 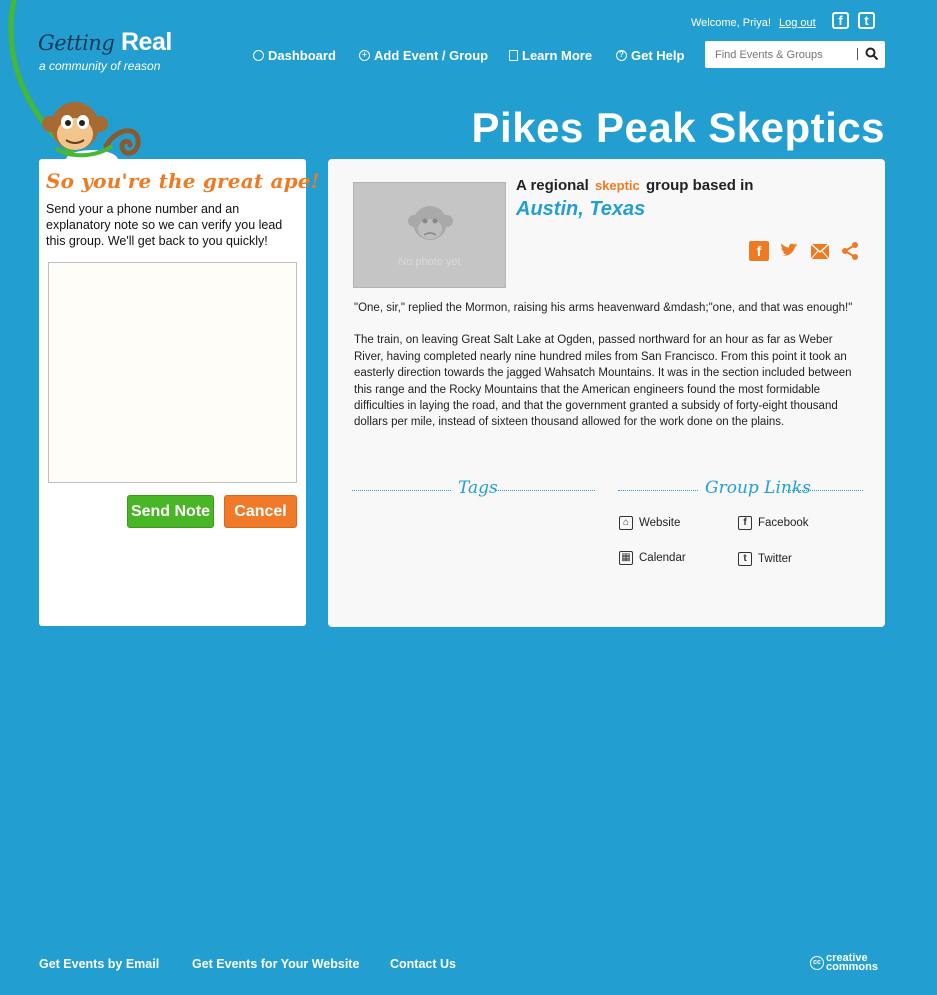 I want to click on group-regional-line: A regional skeptic group based in, so click(x=634, y=185).